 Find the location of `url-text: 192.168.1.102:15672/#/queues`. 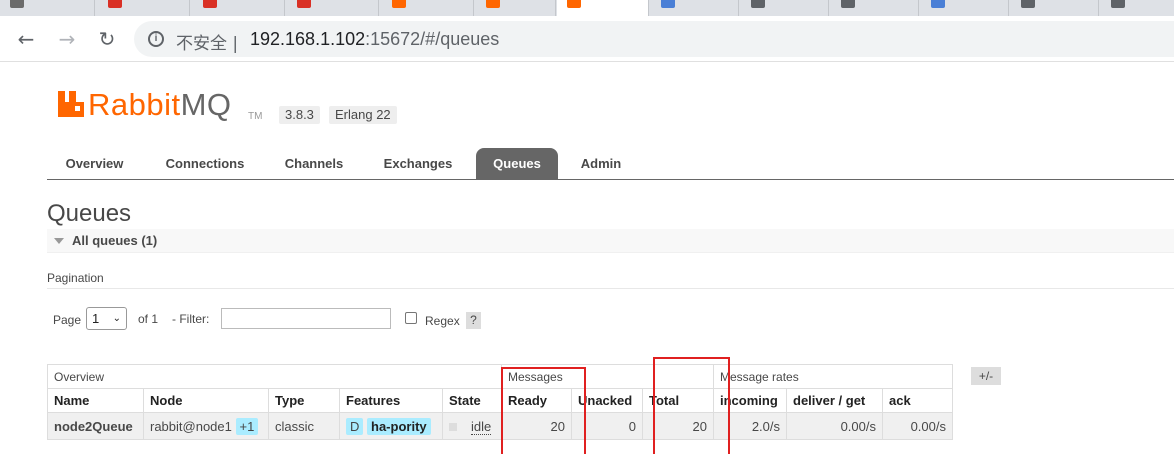

url-text: 192.168.1.102:15672/#/queues is located at coordinates (374, 39).